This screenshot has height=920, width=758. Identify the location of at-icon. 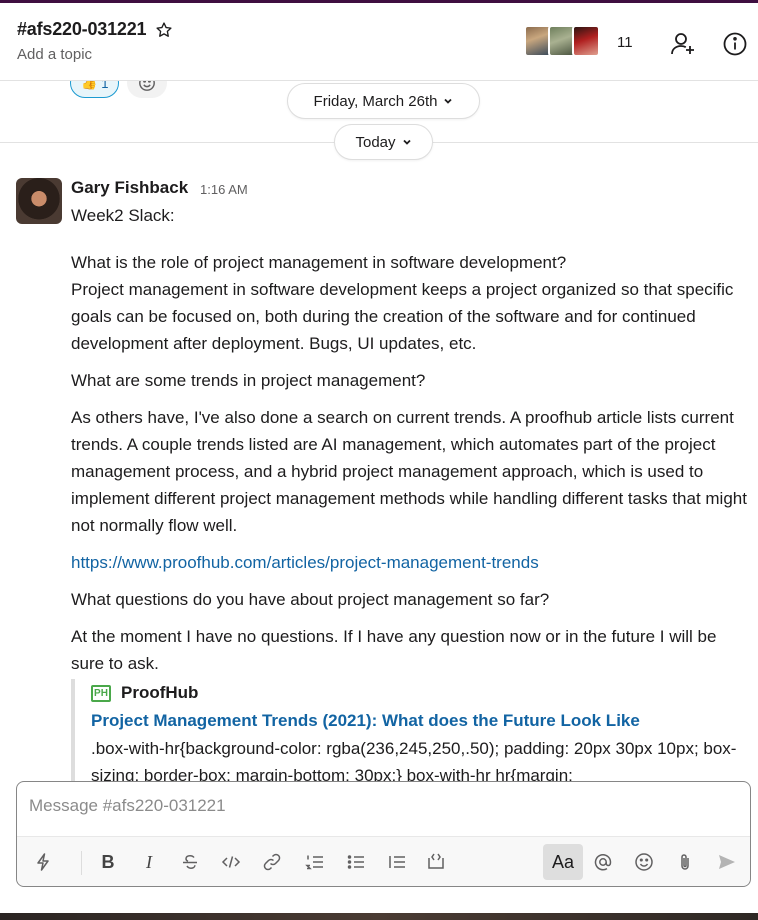
(603, 862).